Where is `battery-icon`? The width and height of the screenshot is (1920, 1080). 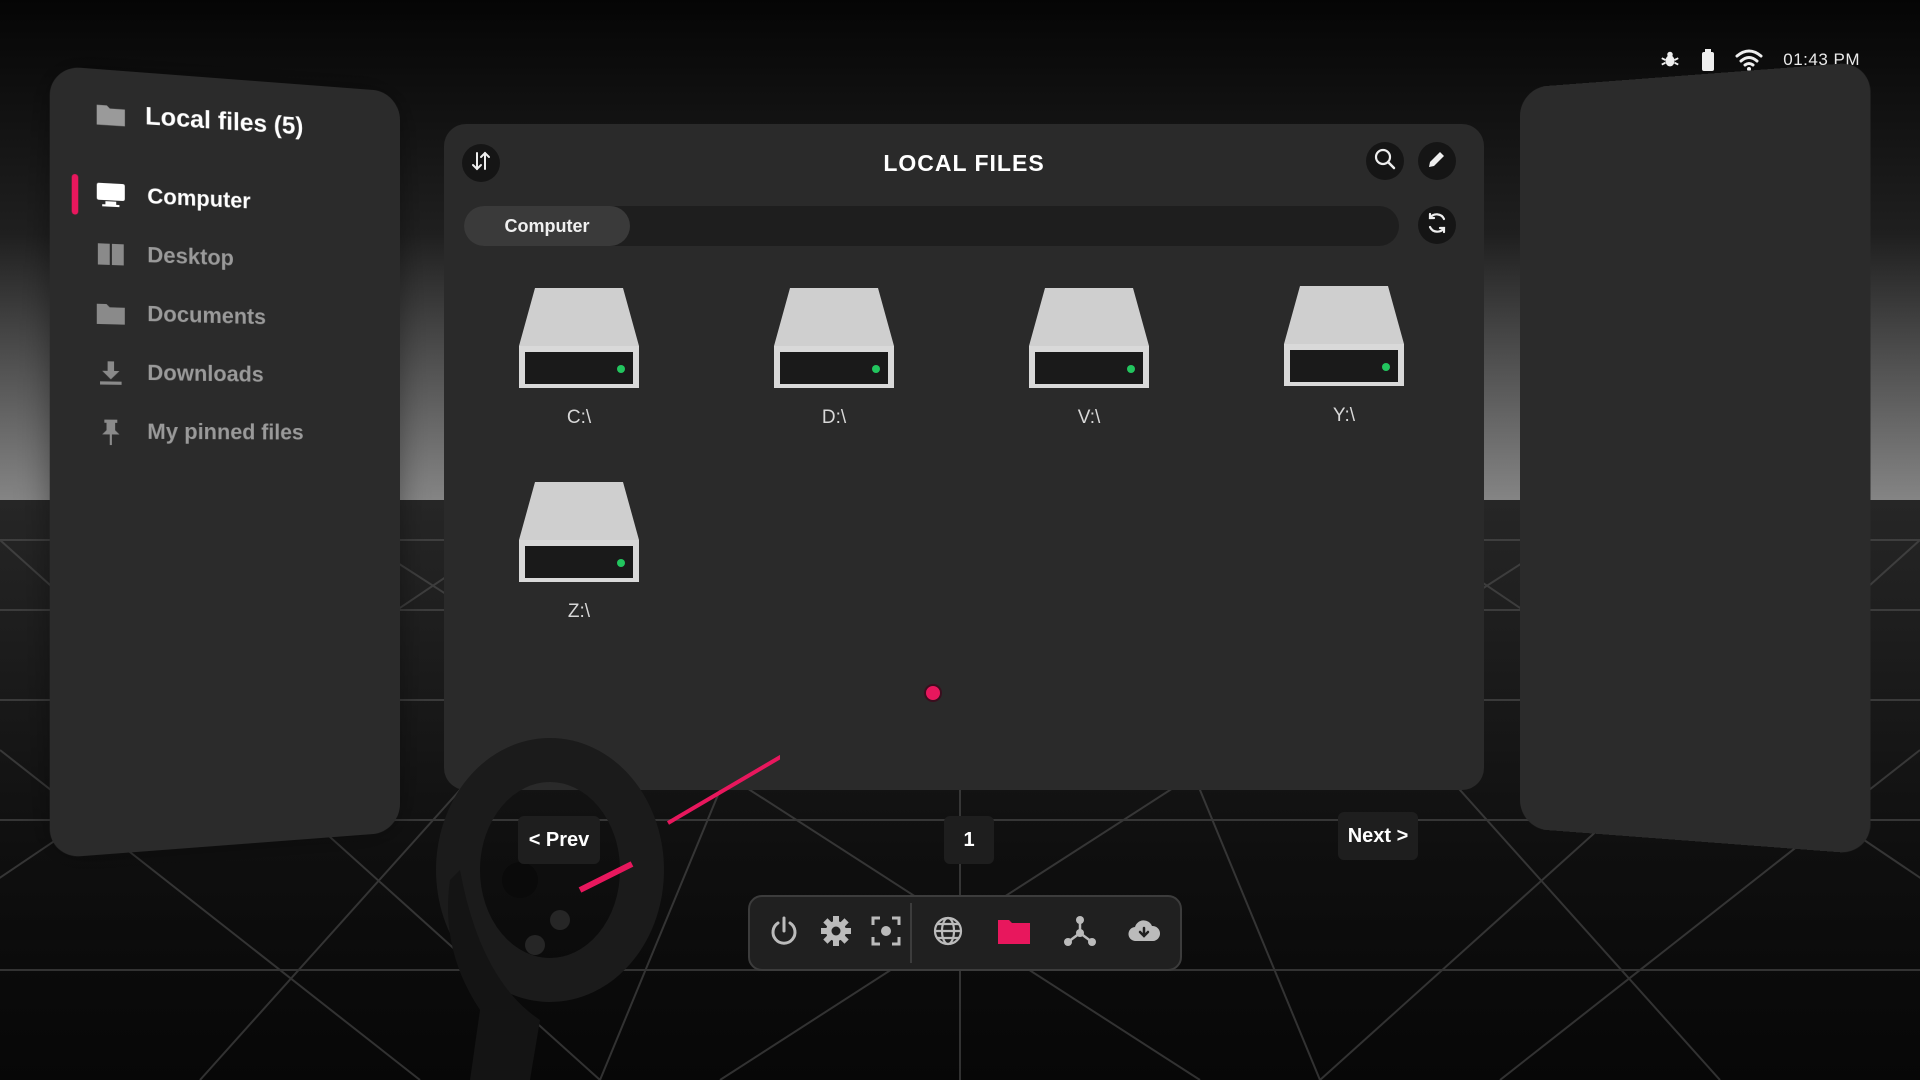
battery-icon is located at coordinates (1708, 60).